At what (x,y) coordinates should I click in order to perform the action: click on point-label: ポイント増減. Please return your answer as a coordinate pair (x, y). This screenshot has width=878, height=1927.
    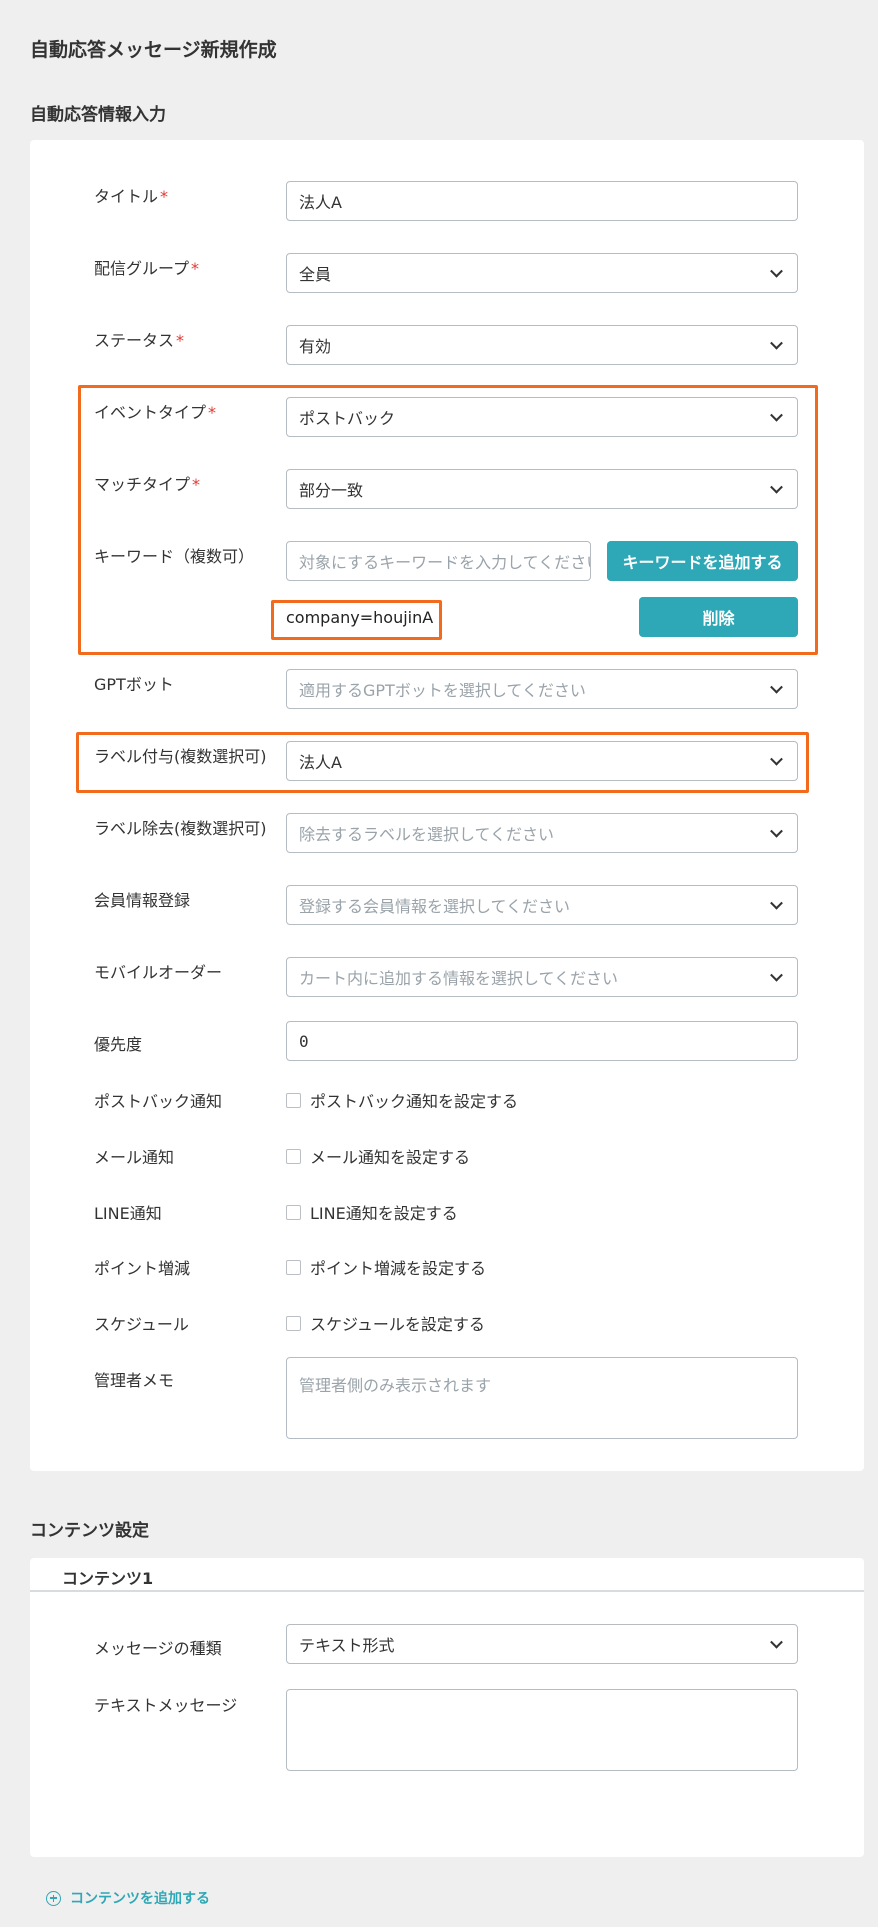
    Looking at the image, I should click on (142, 1268).